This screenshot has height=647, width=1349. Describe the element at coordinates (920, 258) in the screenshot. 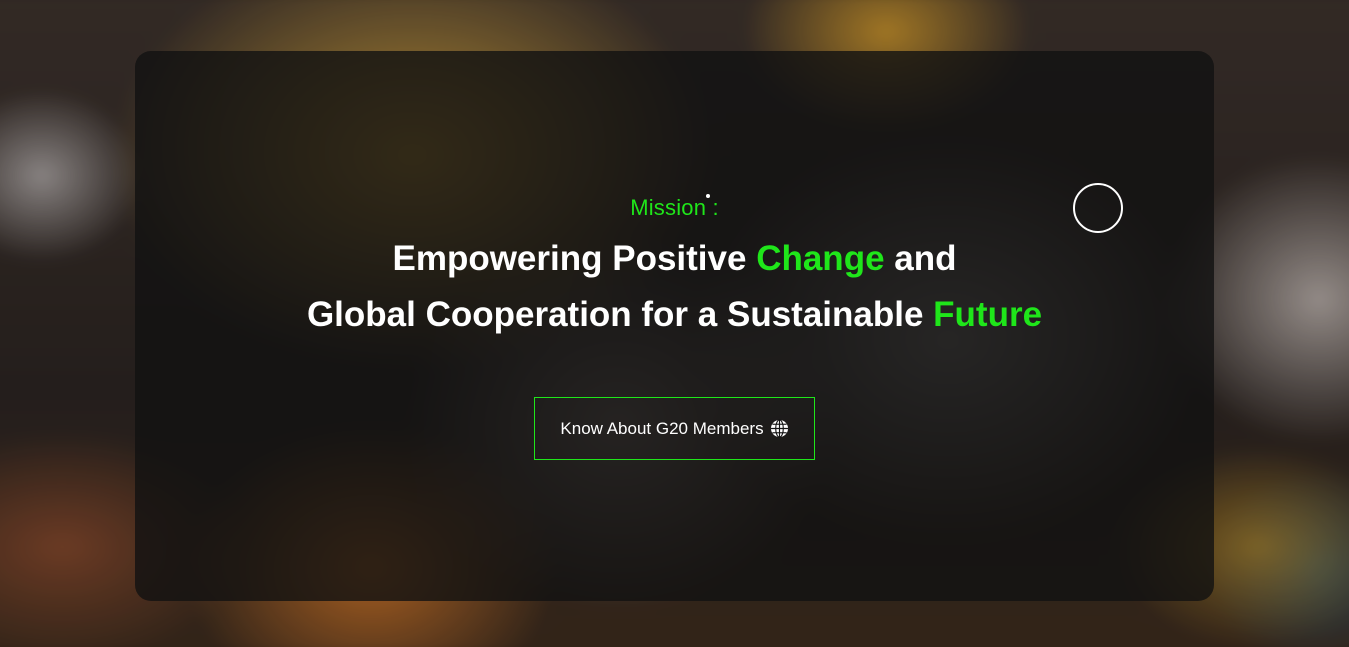

I see `headline-line-1-end: and` at that location.